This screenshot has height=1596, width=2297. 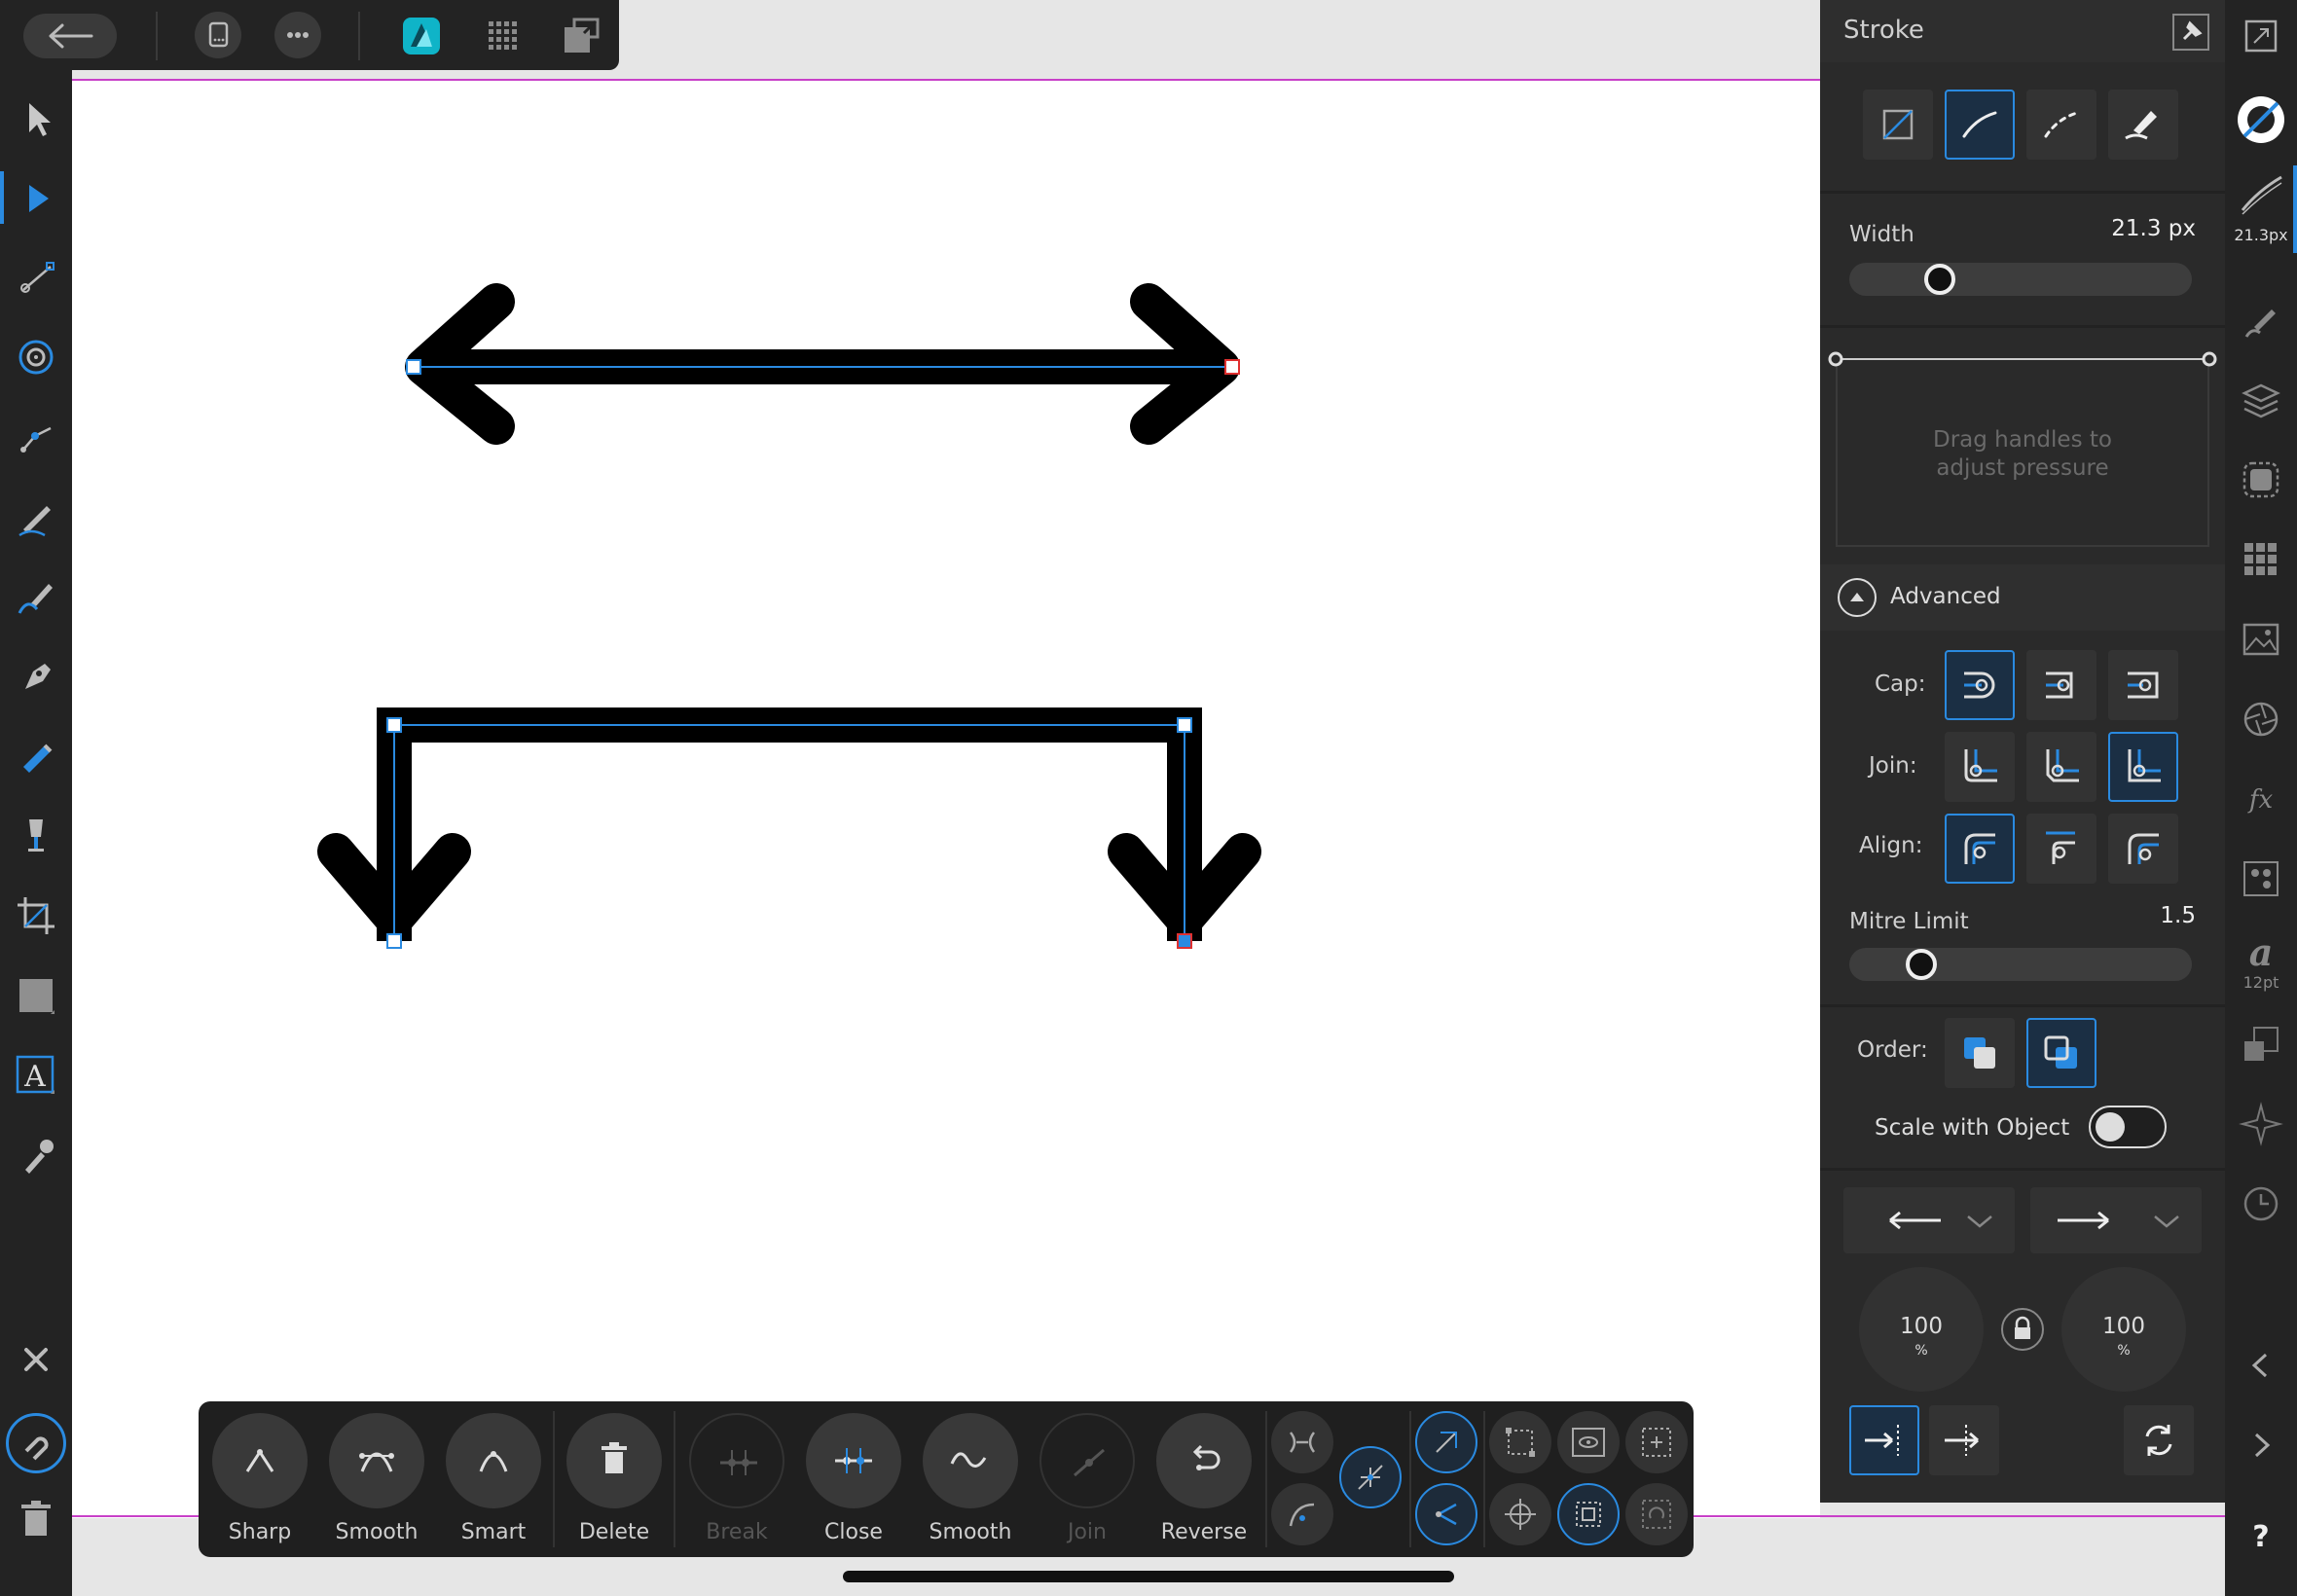 What do you see at coordinates (2128, 1127) in the screenshot?
I see `scale-with-object-toggle` at bounding box center [2128, 1127].